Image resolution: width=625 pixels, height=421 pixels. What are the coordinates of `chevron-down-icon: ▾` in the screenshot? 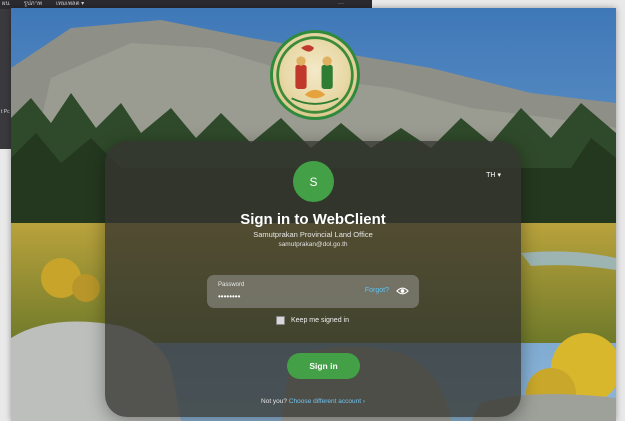 It's located at (499, 175).